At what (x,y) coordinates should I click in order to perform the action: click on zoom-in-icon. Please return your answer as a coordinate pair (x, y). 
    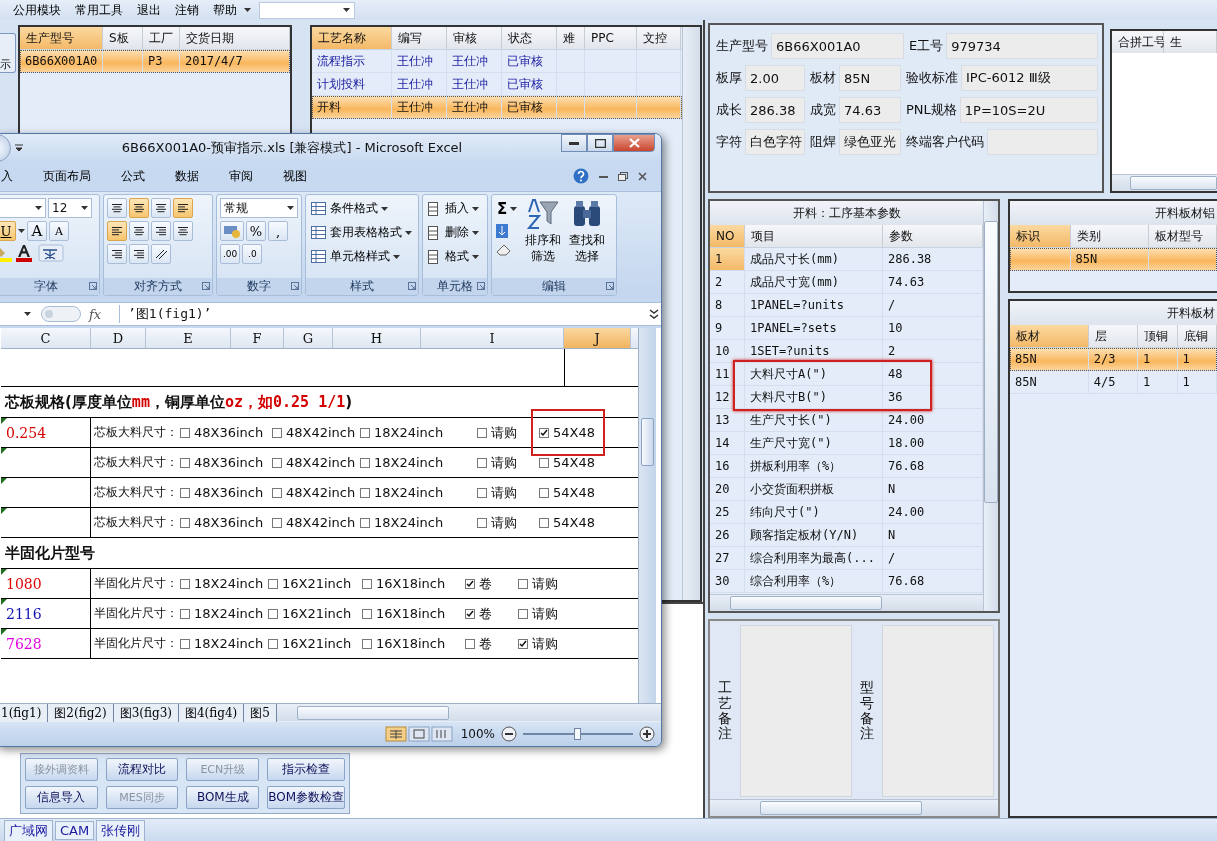
    Looking at the image, I should click on (647, 734).